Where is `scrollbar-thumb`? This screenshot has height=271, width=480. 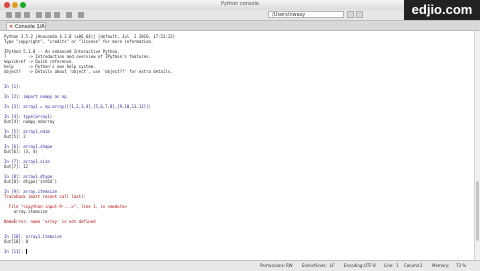
scrollbar-thumb is located at coordinates (477, 211).